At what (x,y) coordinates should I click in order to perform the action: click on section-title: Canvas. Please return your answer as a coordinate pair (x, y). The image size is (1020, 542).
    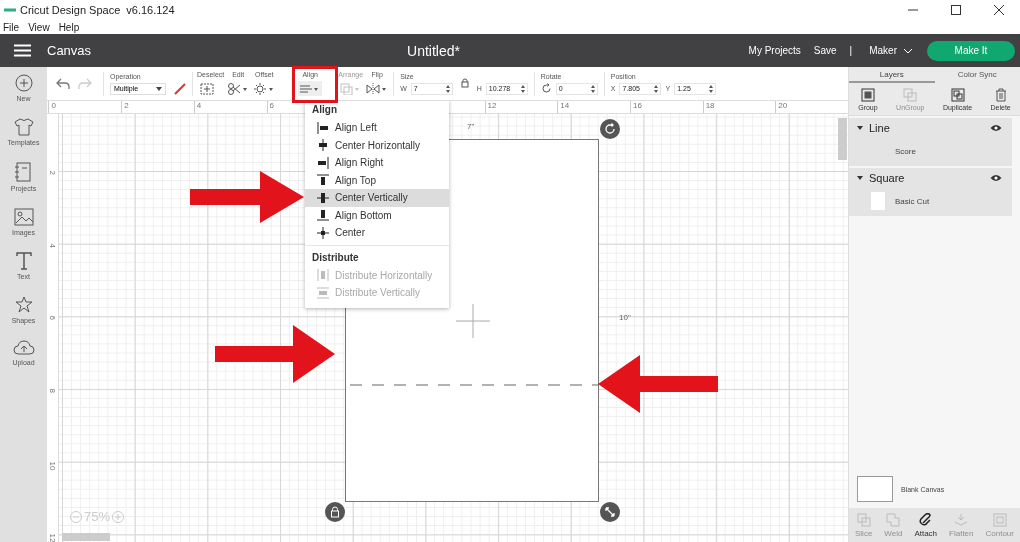
    Looking at the image, I should click on (69, 50).